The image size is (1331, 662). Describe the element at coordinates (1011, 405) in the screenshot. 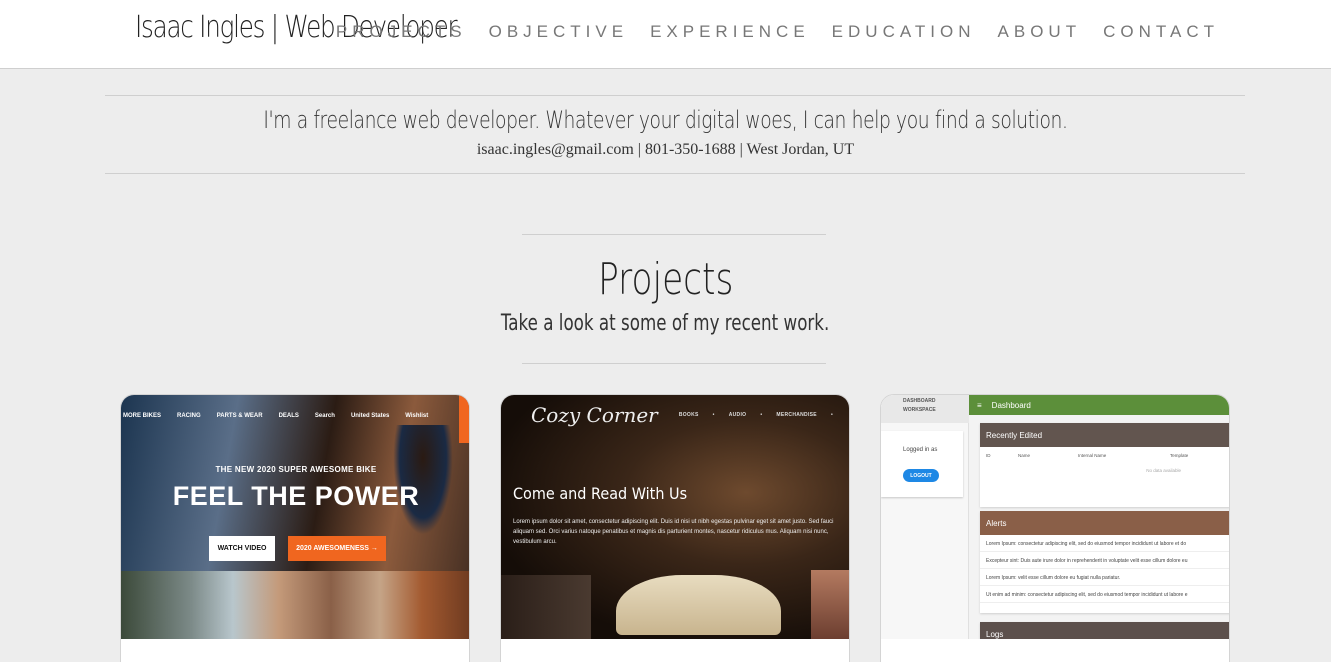

I see `dash-appbar-title: Dashboard` at that location.